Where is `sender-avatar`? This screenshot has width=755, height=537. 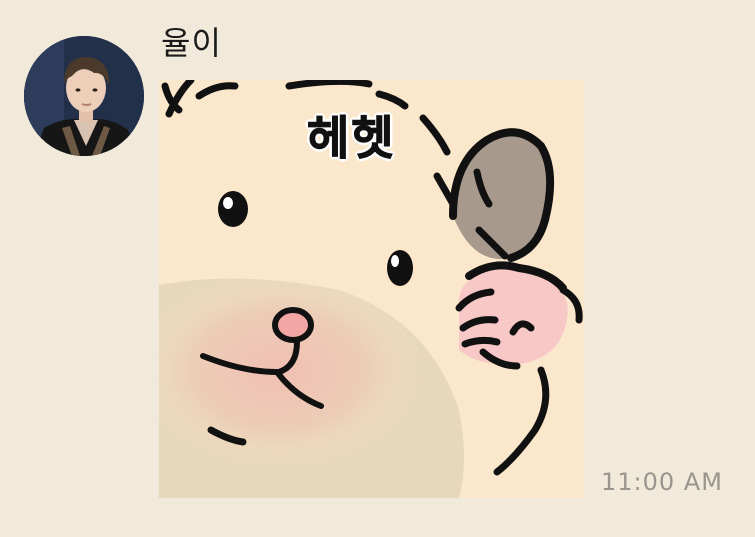 sender-avatar is located at coordinates (84, 96).